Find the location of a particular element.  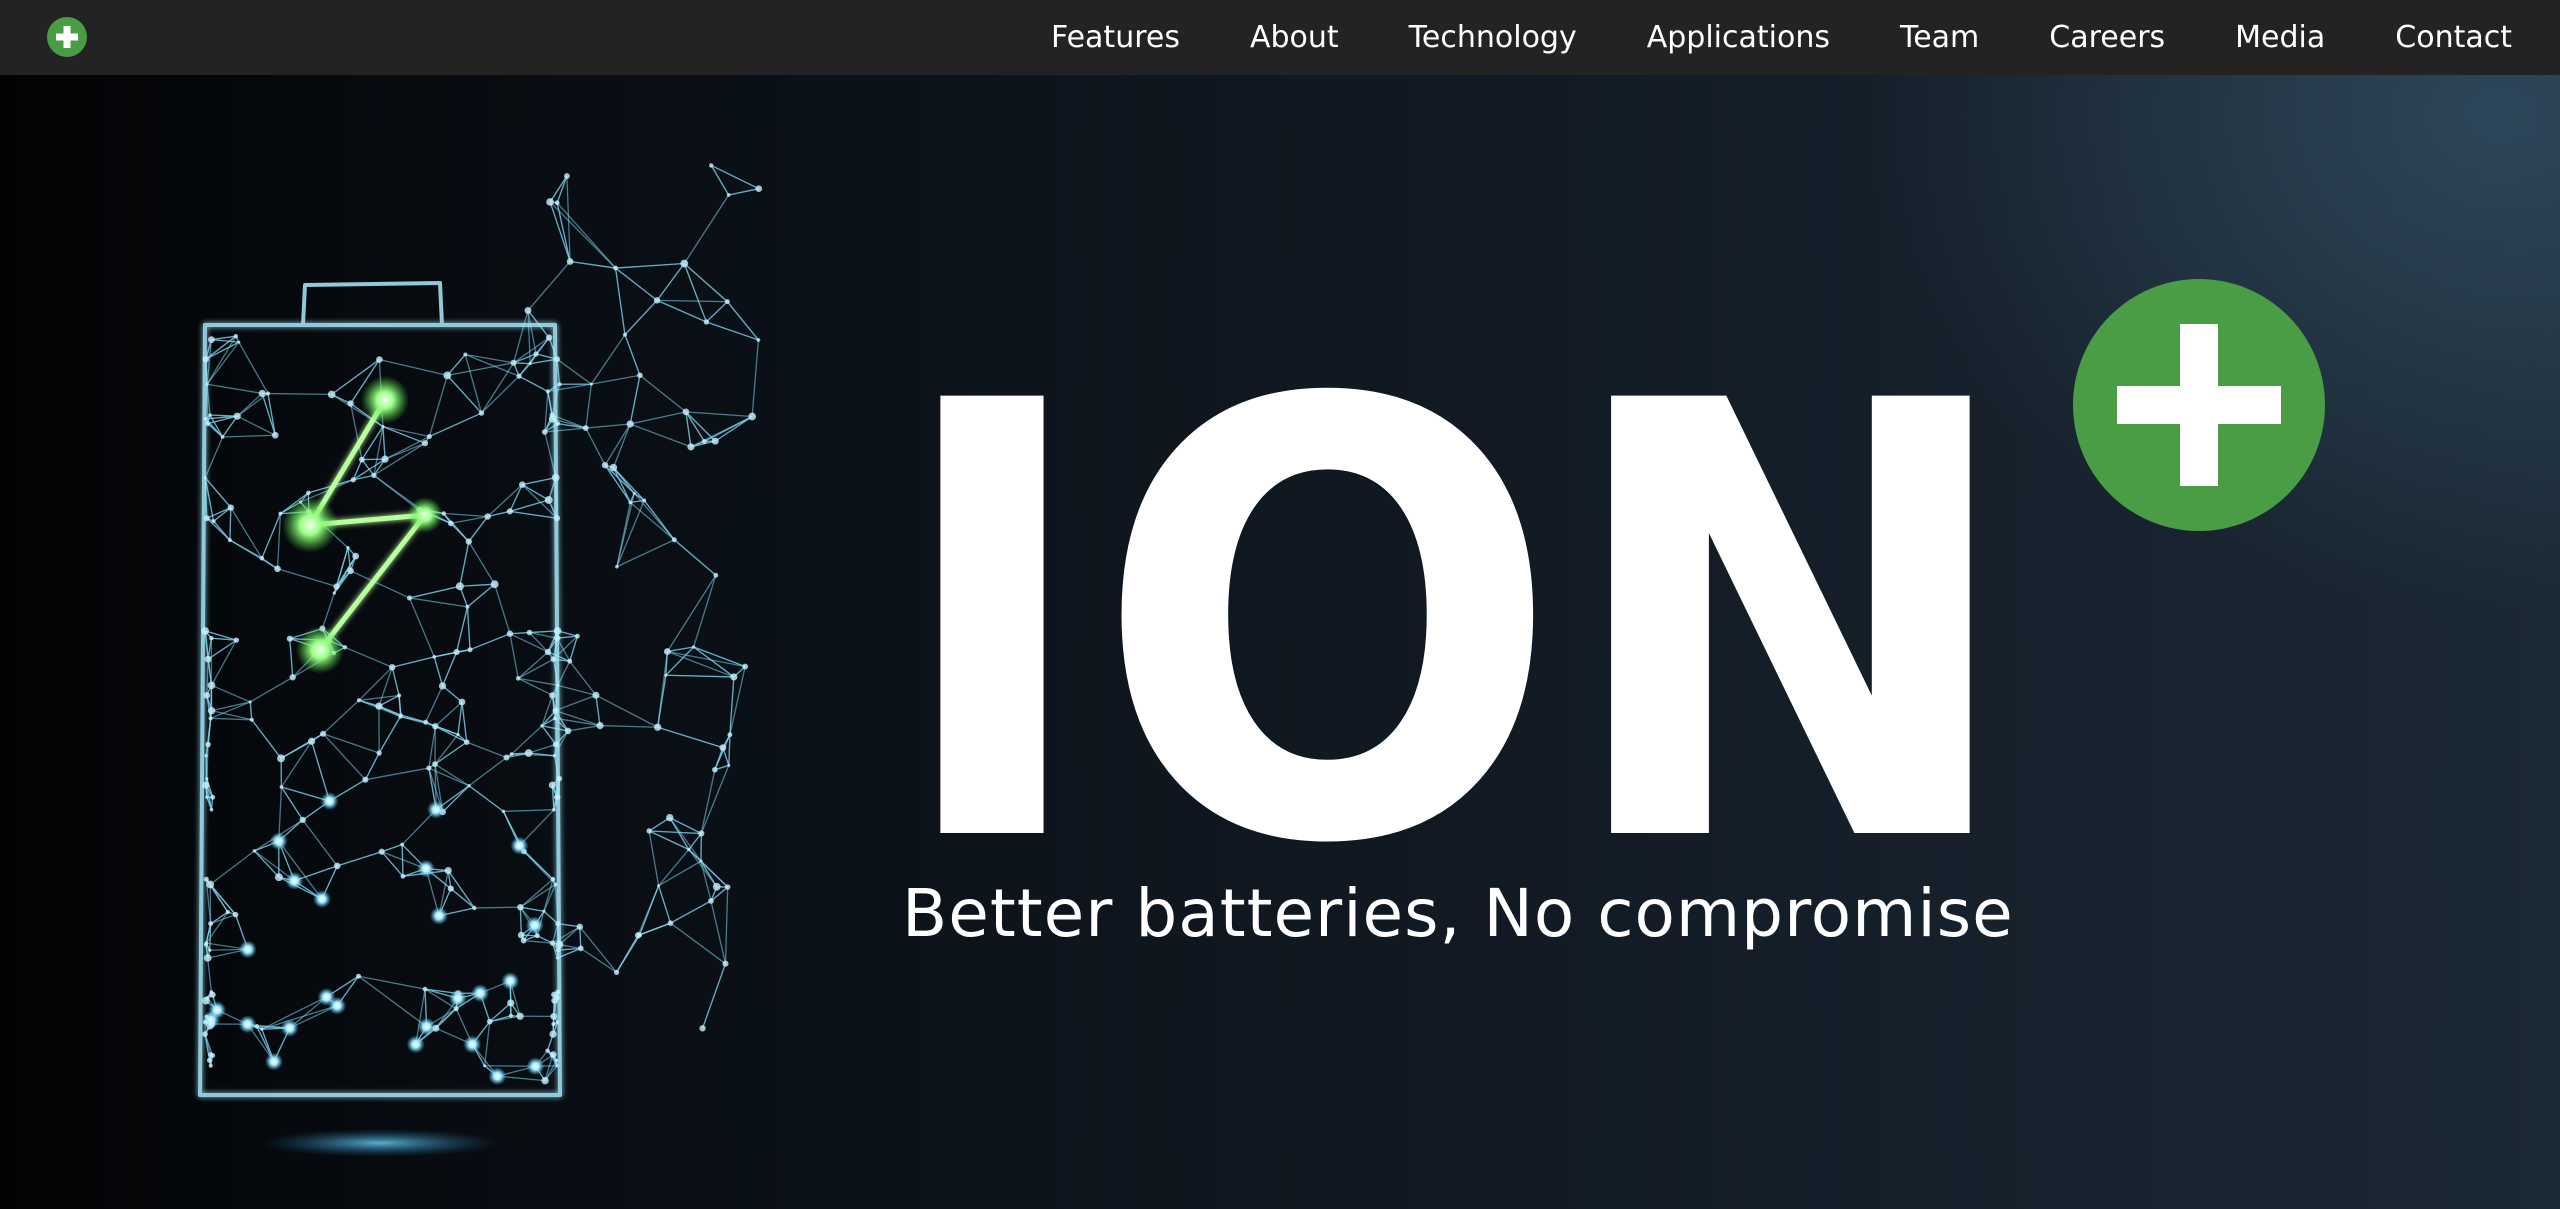

nav-link-contact: Contact is located at coordinates (2453, 37).